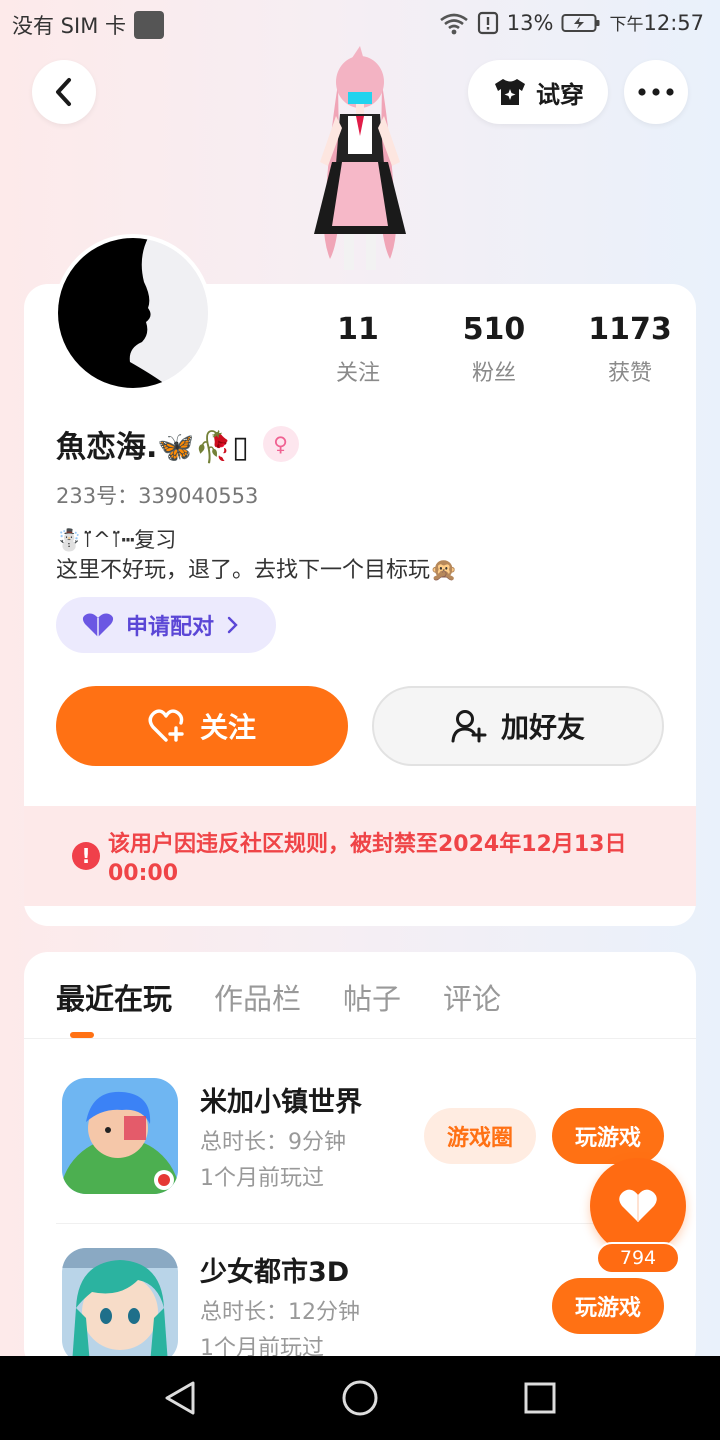  I want to click on list-item: 少女都市3D 总时长：12分钟 1个月前玩过 玩游戏, so click(361, 1307).